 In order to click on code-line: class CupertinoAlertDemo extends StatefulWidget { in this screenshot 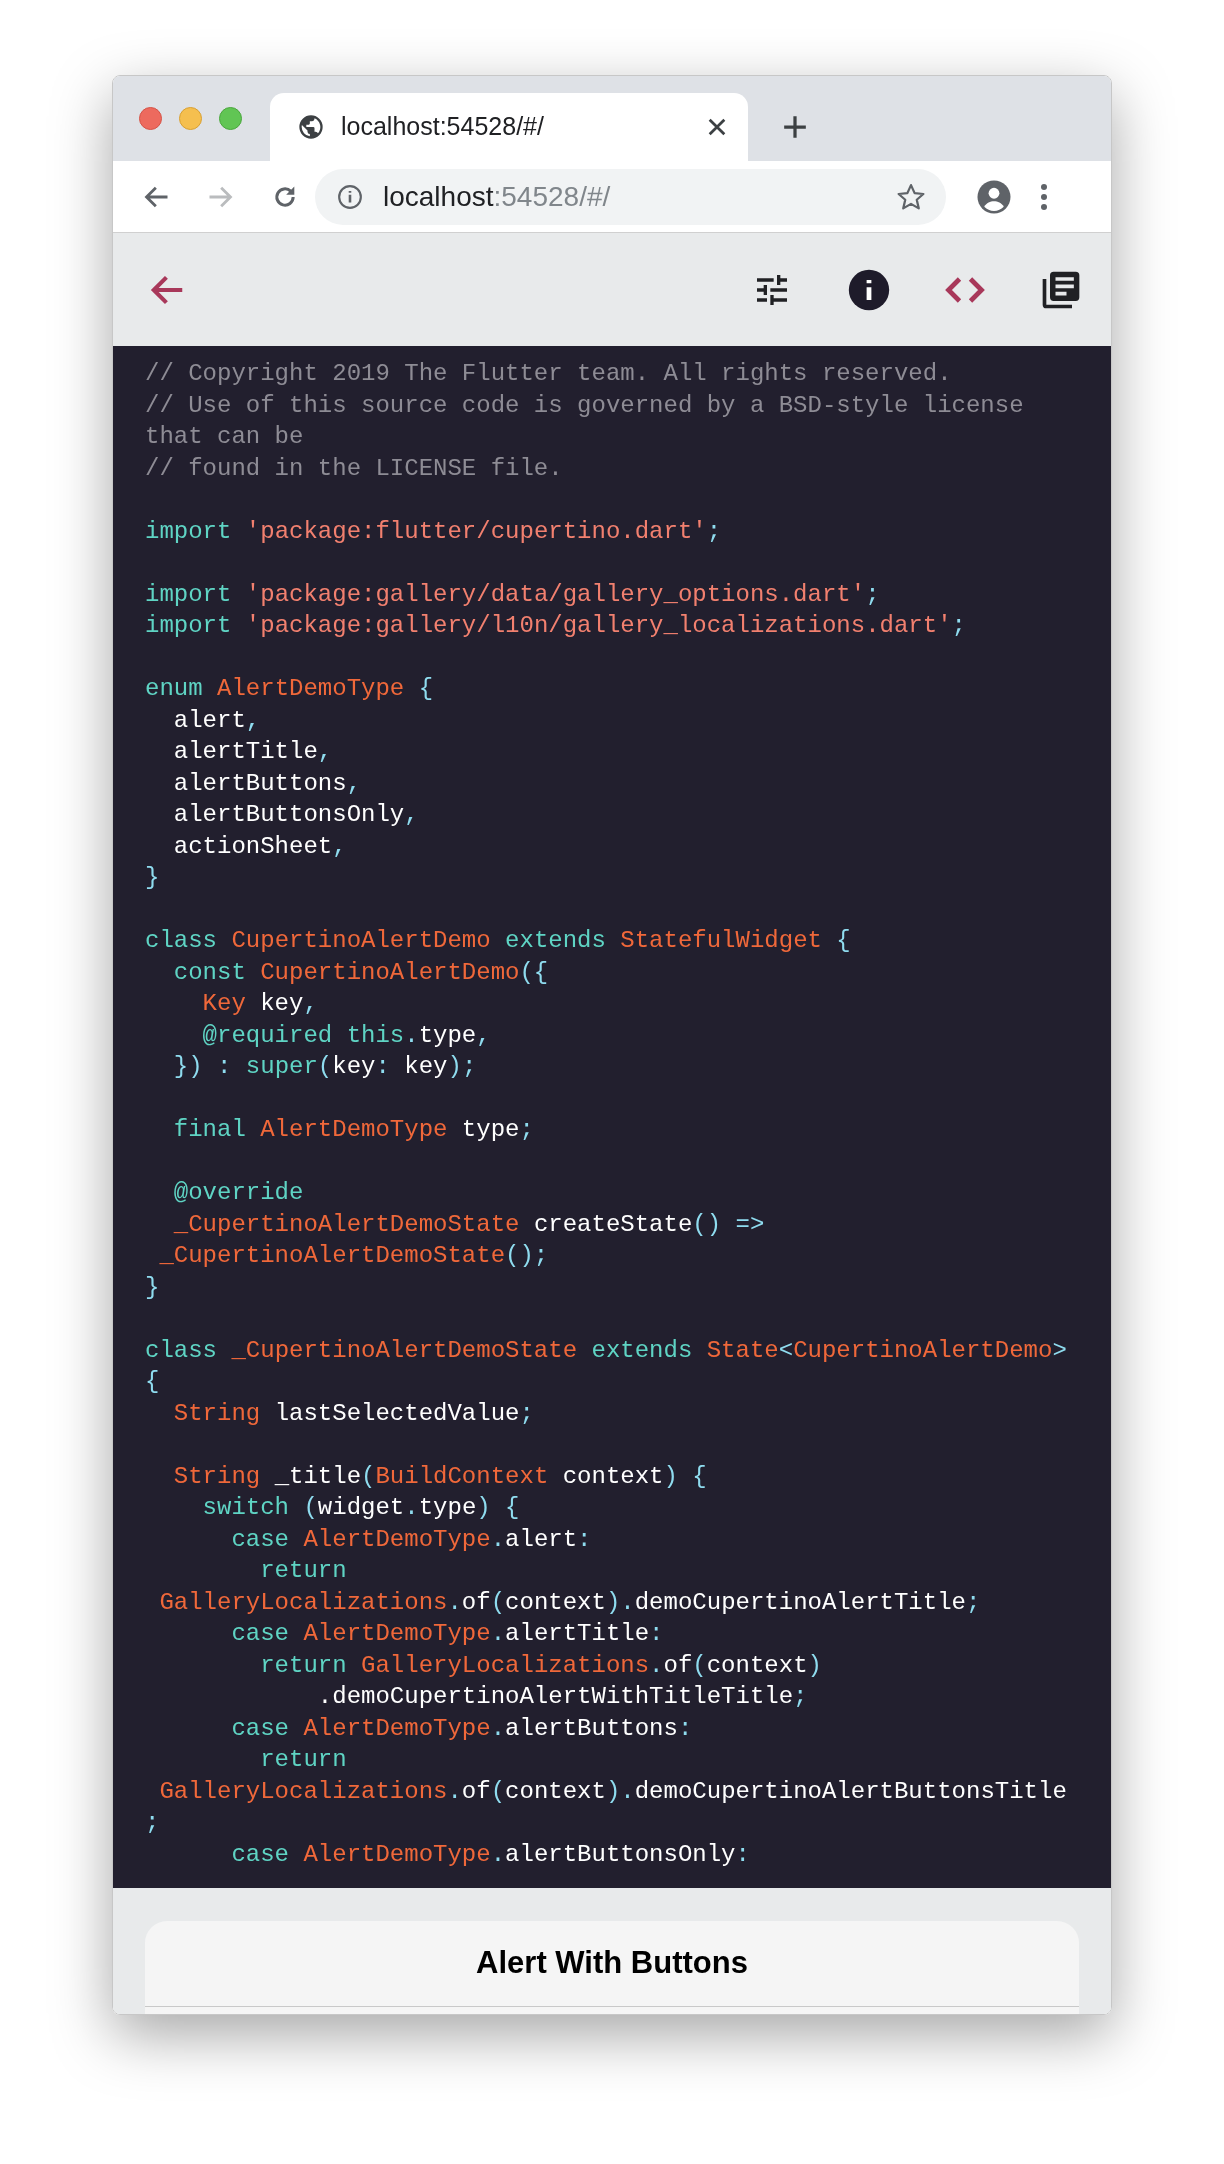, I will do `click(498, 940)`.